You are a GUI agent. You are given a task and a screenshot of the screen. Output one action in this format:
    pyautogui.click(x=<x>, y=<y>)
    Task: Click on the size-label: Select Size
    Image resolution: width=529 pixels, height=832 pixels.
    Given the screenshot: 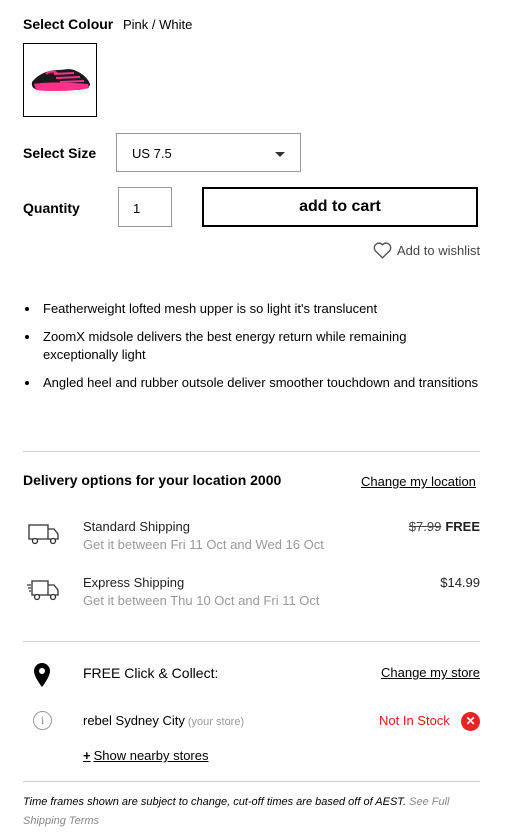 What is the action you would take?
    pyautogui.click(x=60, y=153)
    